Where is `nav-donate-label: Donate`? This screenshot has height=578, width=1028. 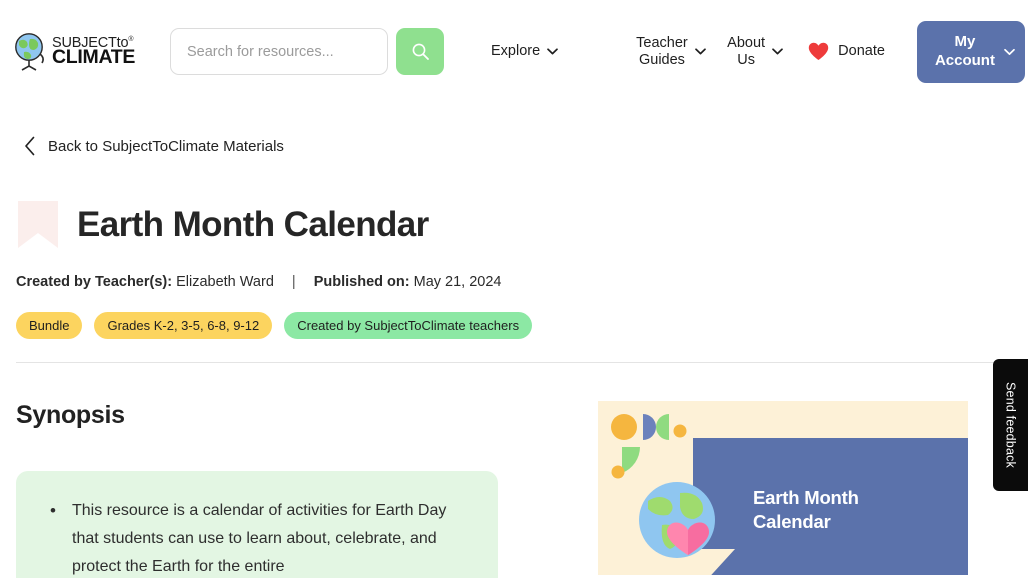
nav-donate-label: Donate is located at coordinates (861, 51).